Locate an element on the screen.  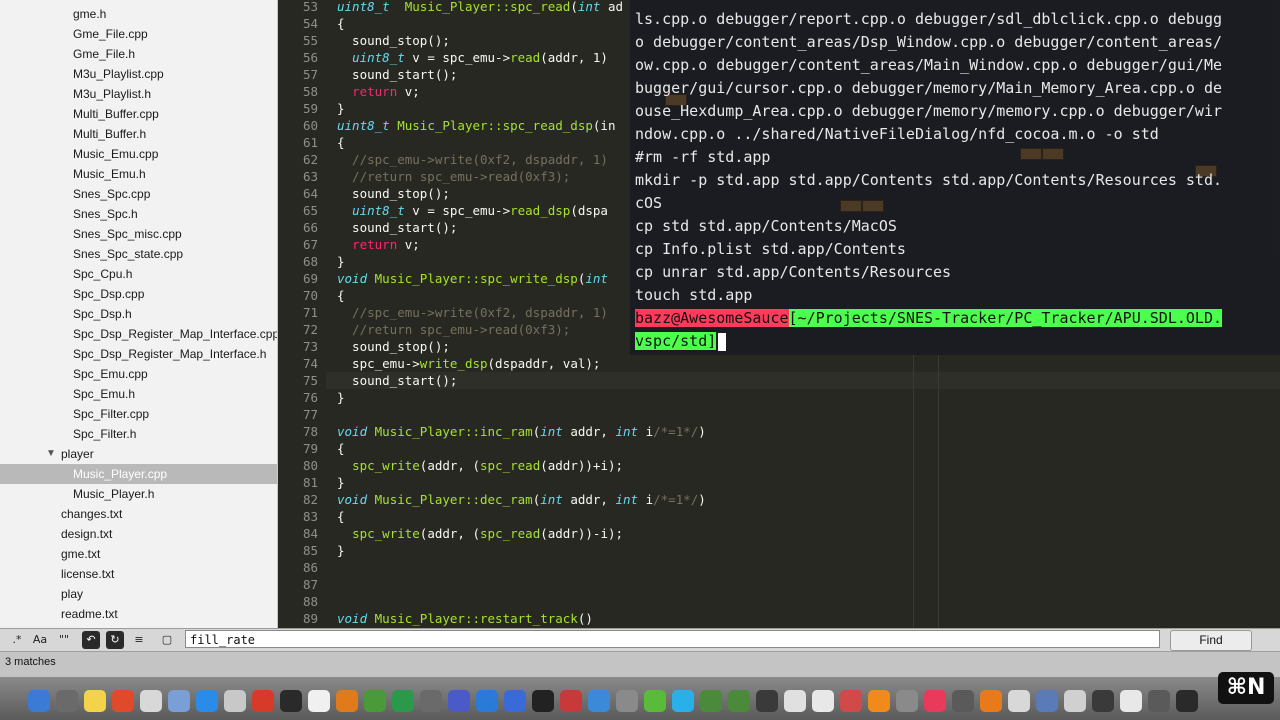
wrap-icon: ↶ is located at coordinates (91, 640).